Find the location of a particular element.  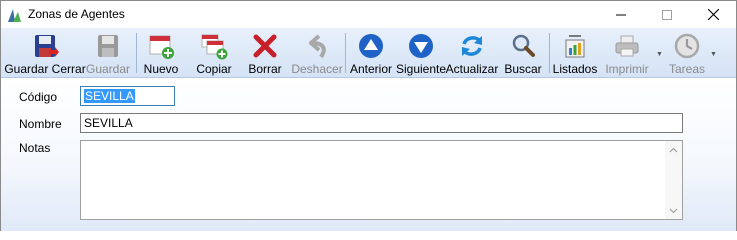

arrow-up-icon is located at coordinates (371, 46).